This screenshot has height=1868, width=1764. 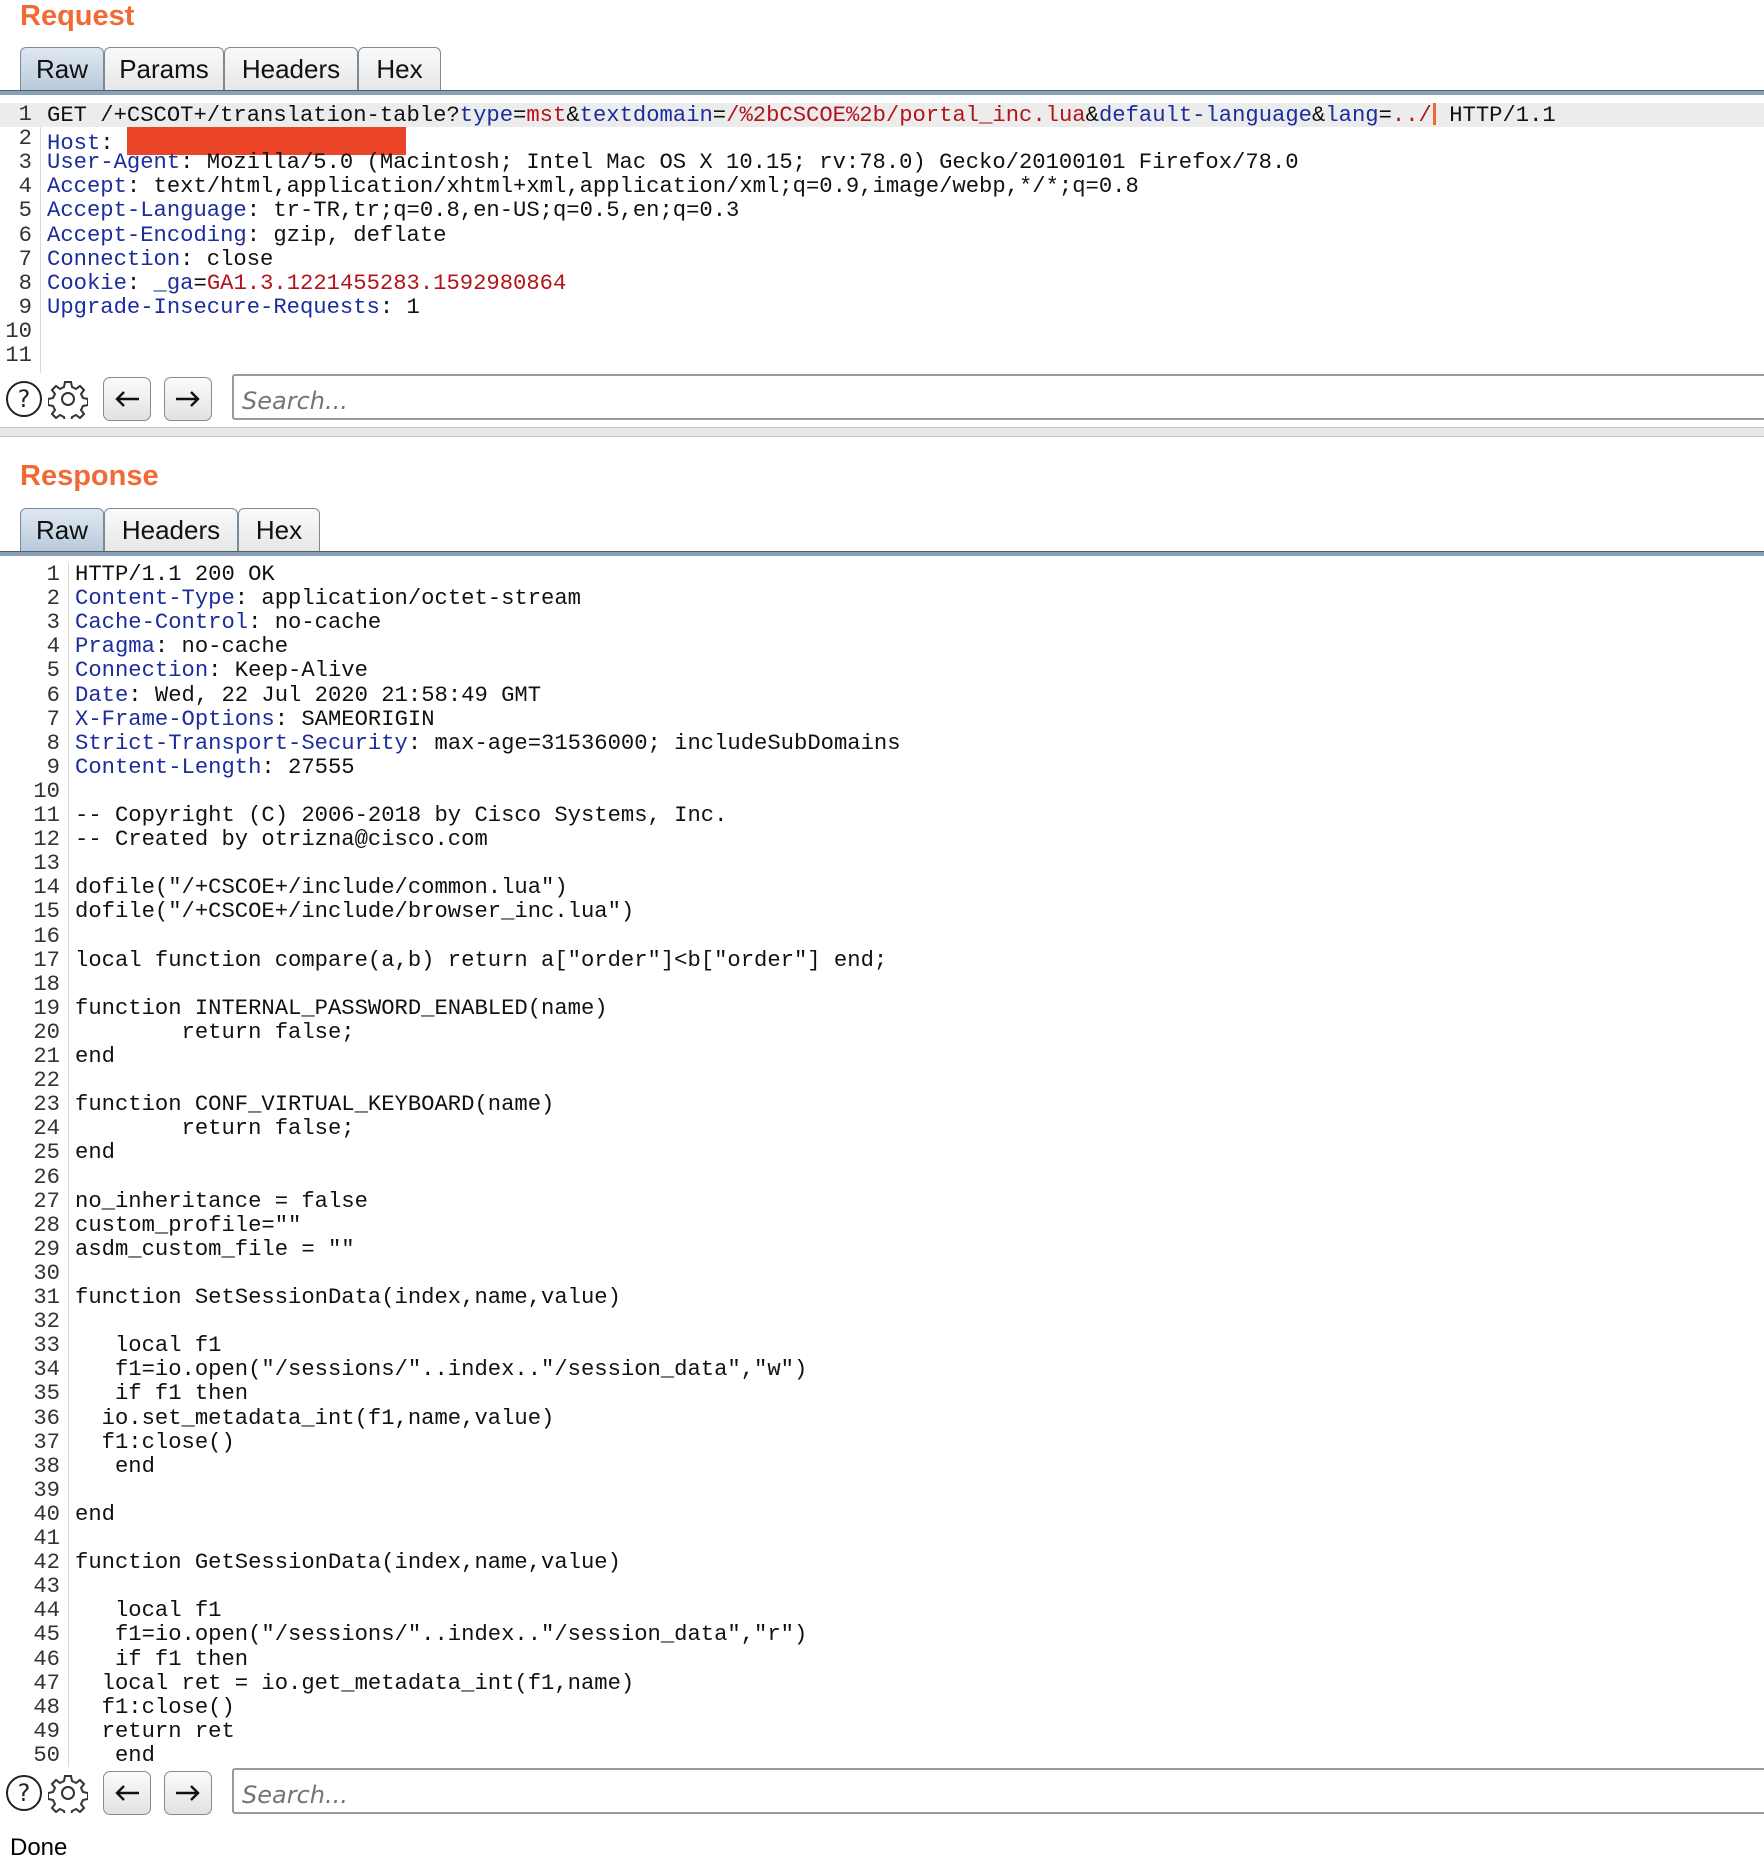 I want to click on response-tab-hex: Hex, so click(x=279, y=530).